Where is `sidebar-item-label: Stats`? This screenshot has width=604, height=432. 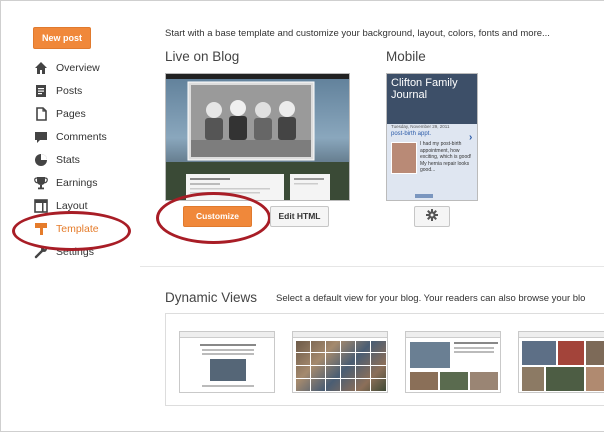 sidebar-item-label: Stats is located at coordinates (68, 160).